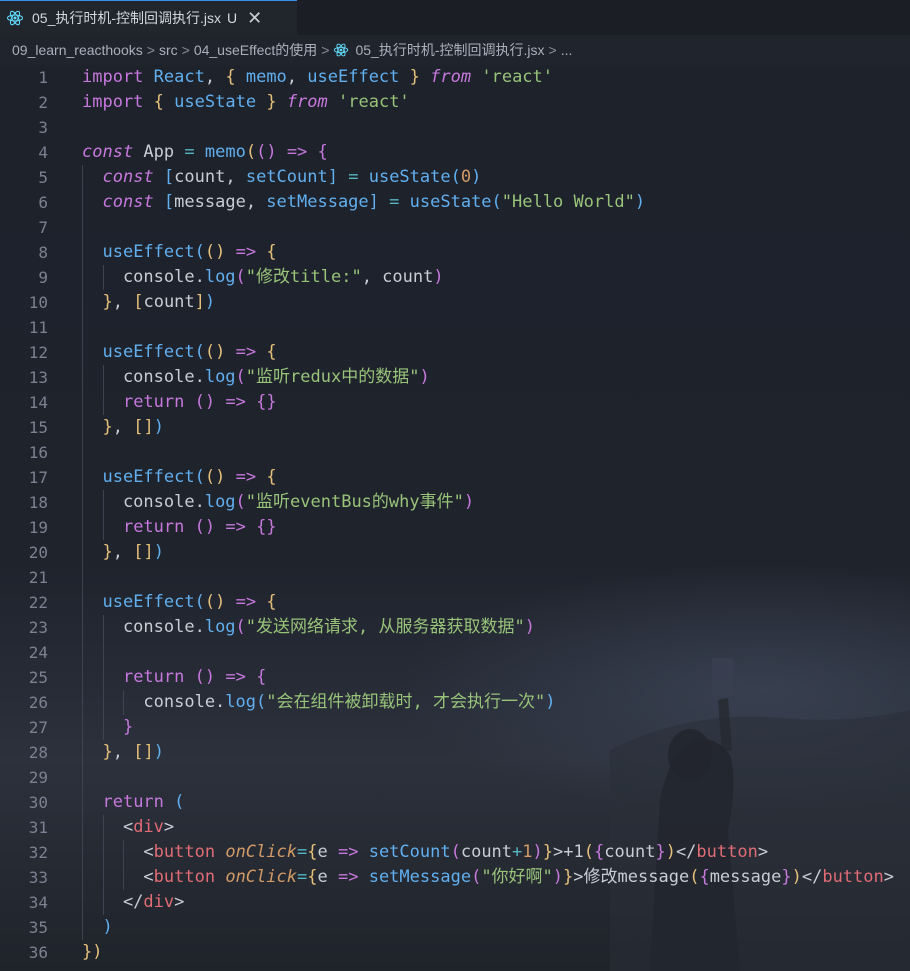  What do you see at coordinates (455, 152) in the screenshot?
I see `code-line: 4 const App = memo(() => {` at bounding box center [455, 152].